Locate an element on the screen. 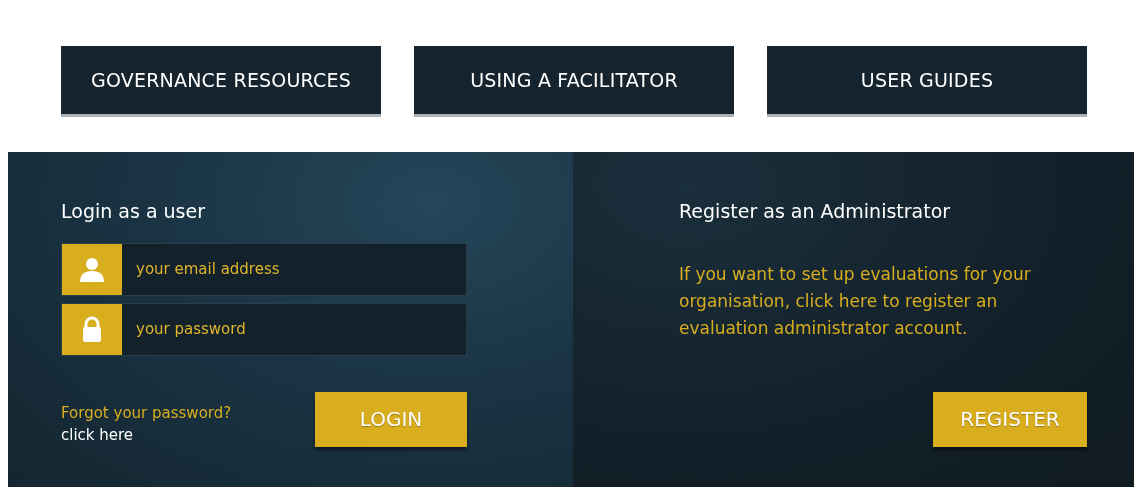 The width and height of the screenshot is (1134, 487). nav-button: USING A FACILITATOR is located at coordinates (574, 80).